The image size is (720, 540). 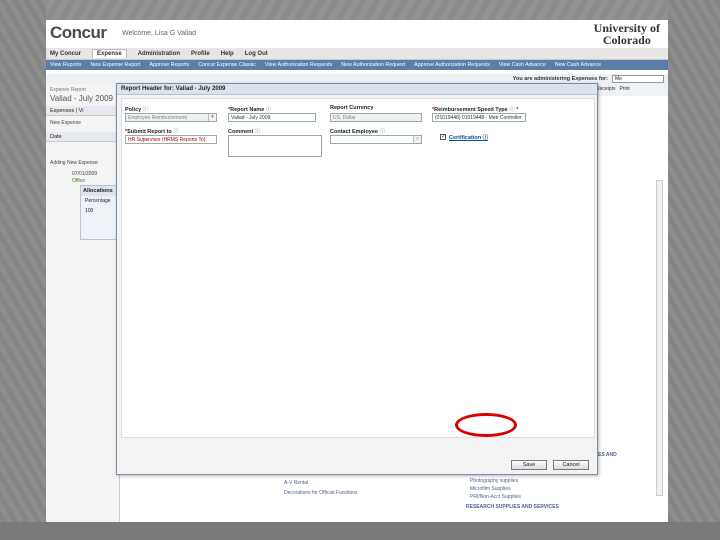 I want to click on bg-type-photography: Photography supplies, so click(x=494, y=481).